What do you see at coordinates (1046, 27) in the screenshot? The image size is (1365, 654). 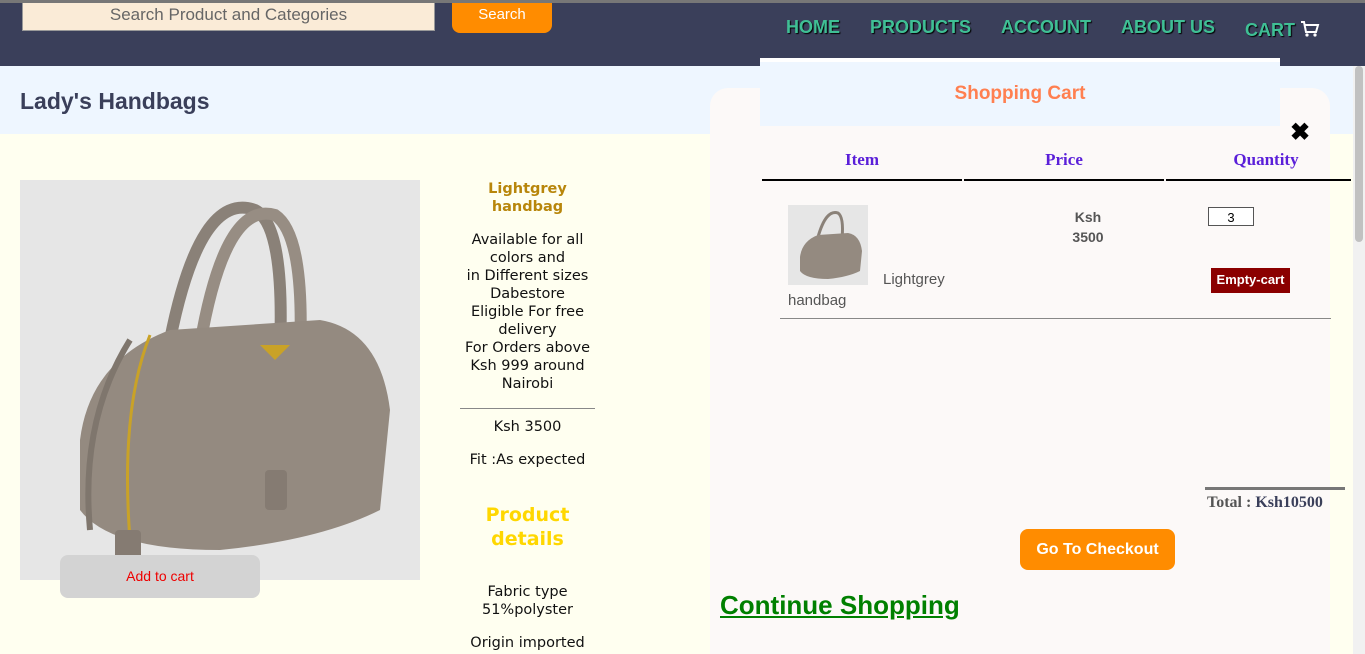 I see `nav-account: ACCOUNT` at bounding box center [1046, 27].